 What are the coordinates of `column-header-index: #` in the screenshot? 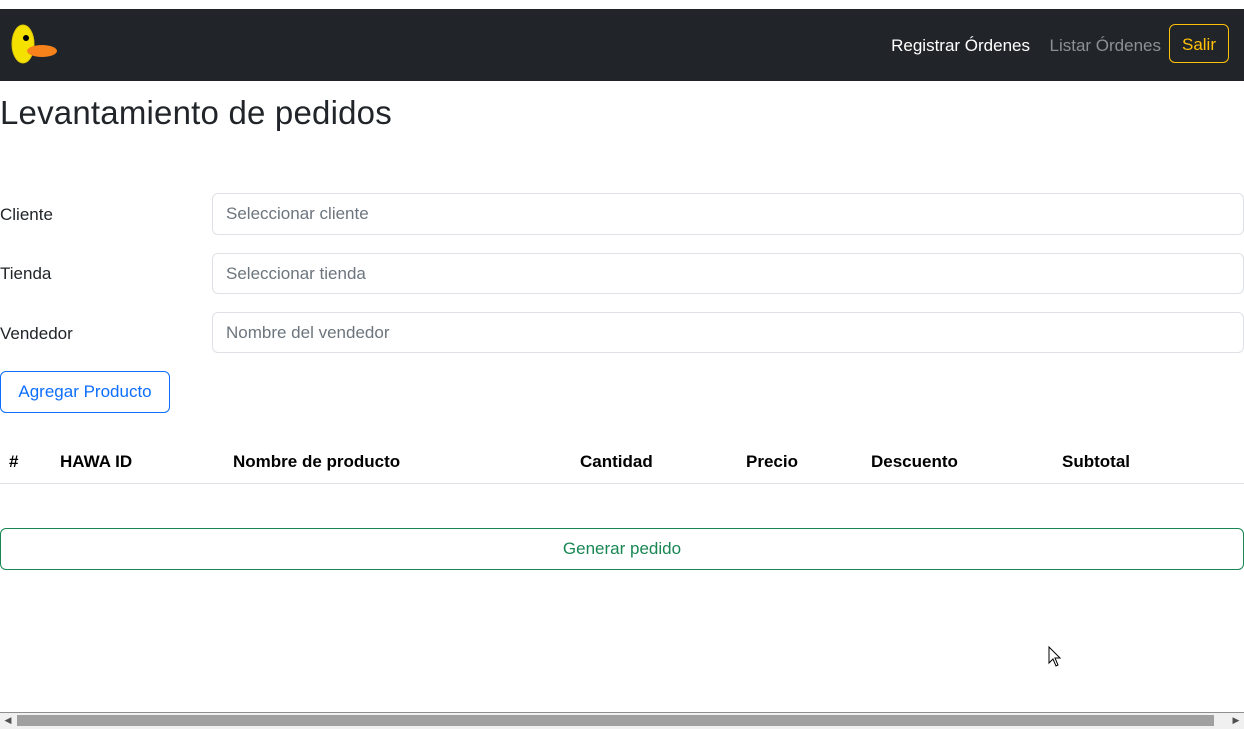 It's located at (14, 461).